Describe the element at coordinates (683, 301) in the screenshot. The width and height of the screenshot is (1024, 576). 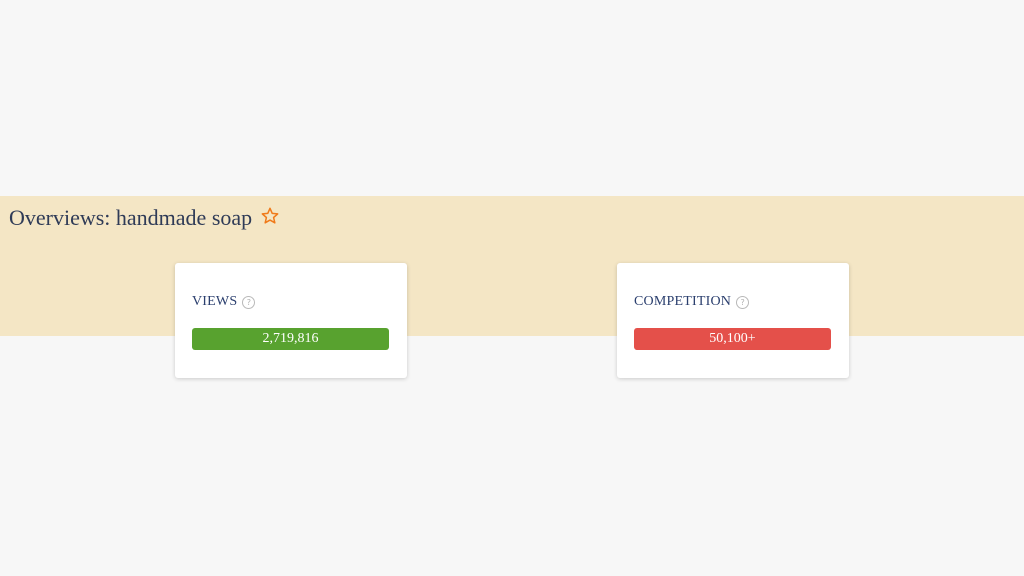
I see `competition-label: COMPETITION` at that location.